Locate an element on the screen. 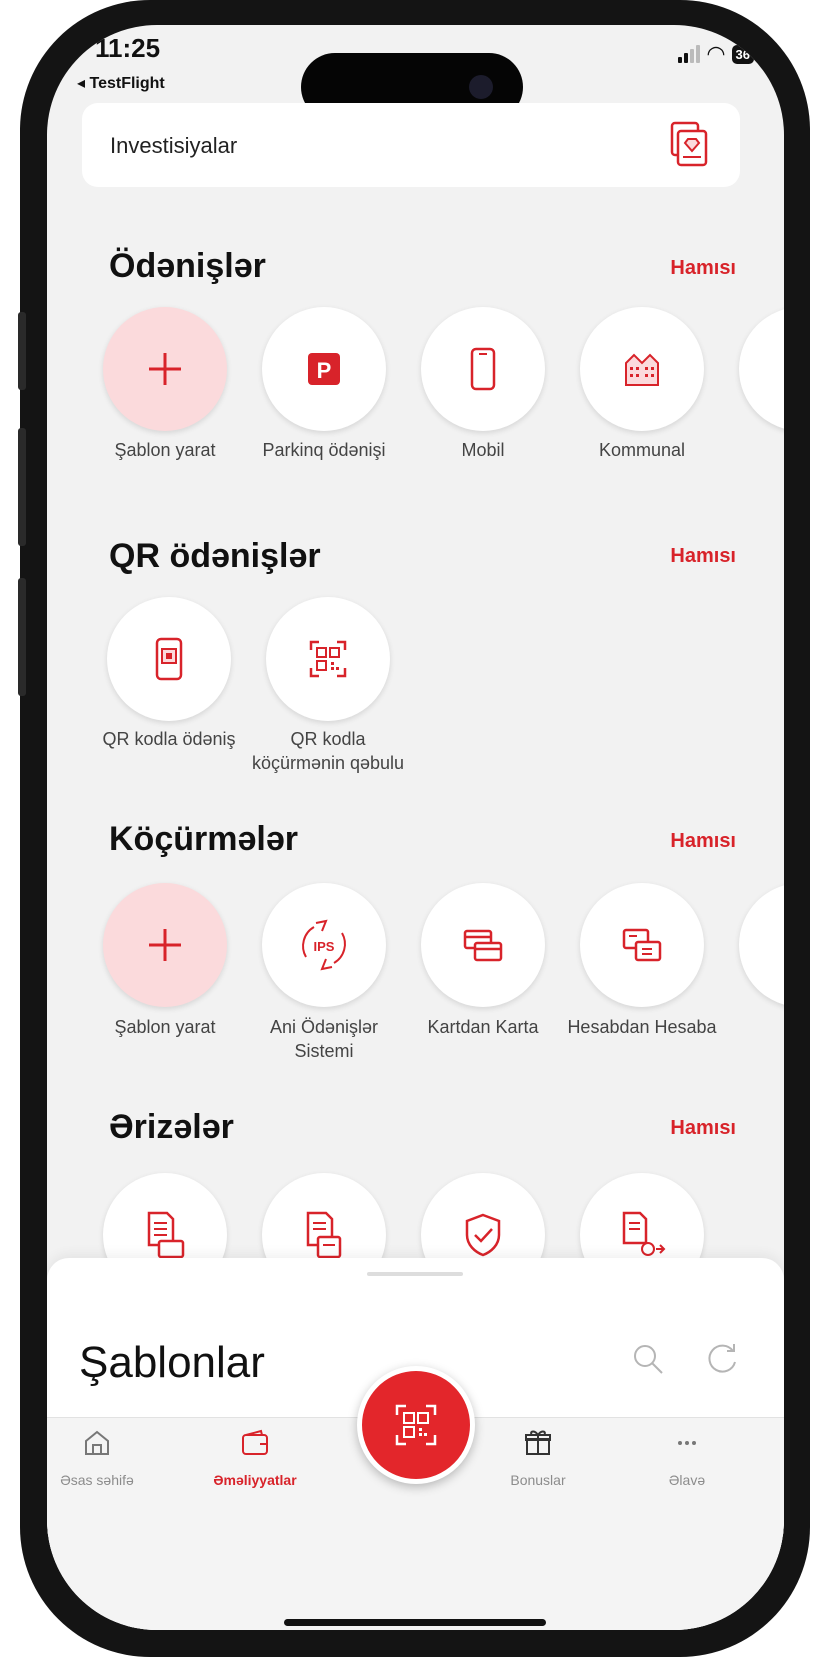  card-to-card-label: Kartdan Karta is located at coordinates (483, 1027).